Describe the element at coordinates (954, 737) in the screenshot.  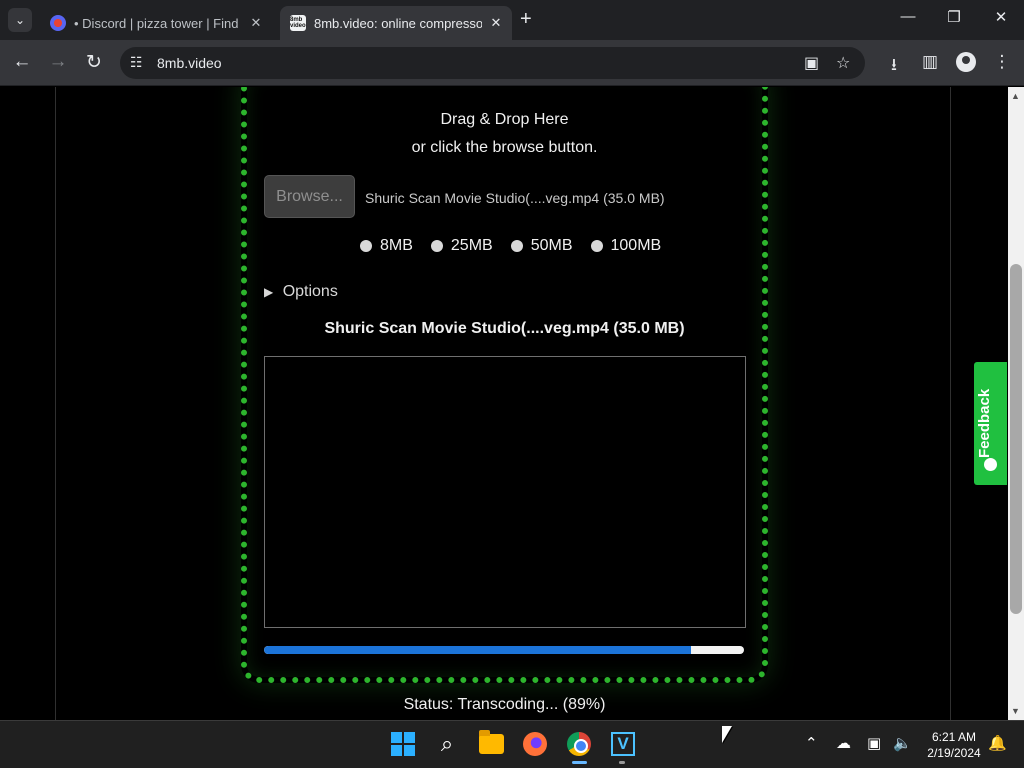
I see `clock-time: 6:21 AM` at that location.